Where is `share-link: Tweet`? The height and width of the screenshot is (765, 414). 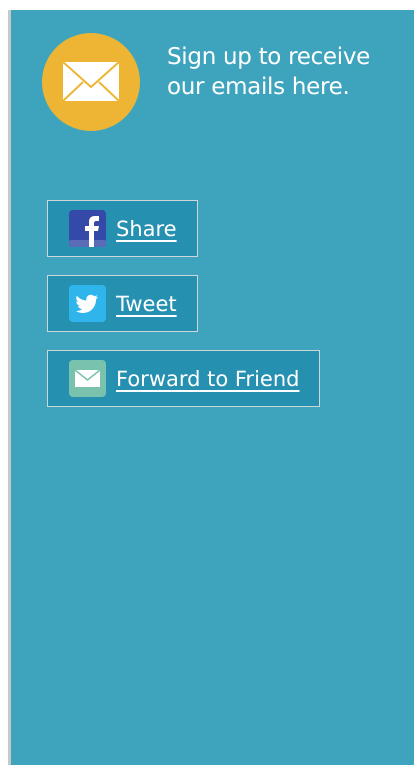
share-link: Tweet is located at coordinates (122, 303).